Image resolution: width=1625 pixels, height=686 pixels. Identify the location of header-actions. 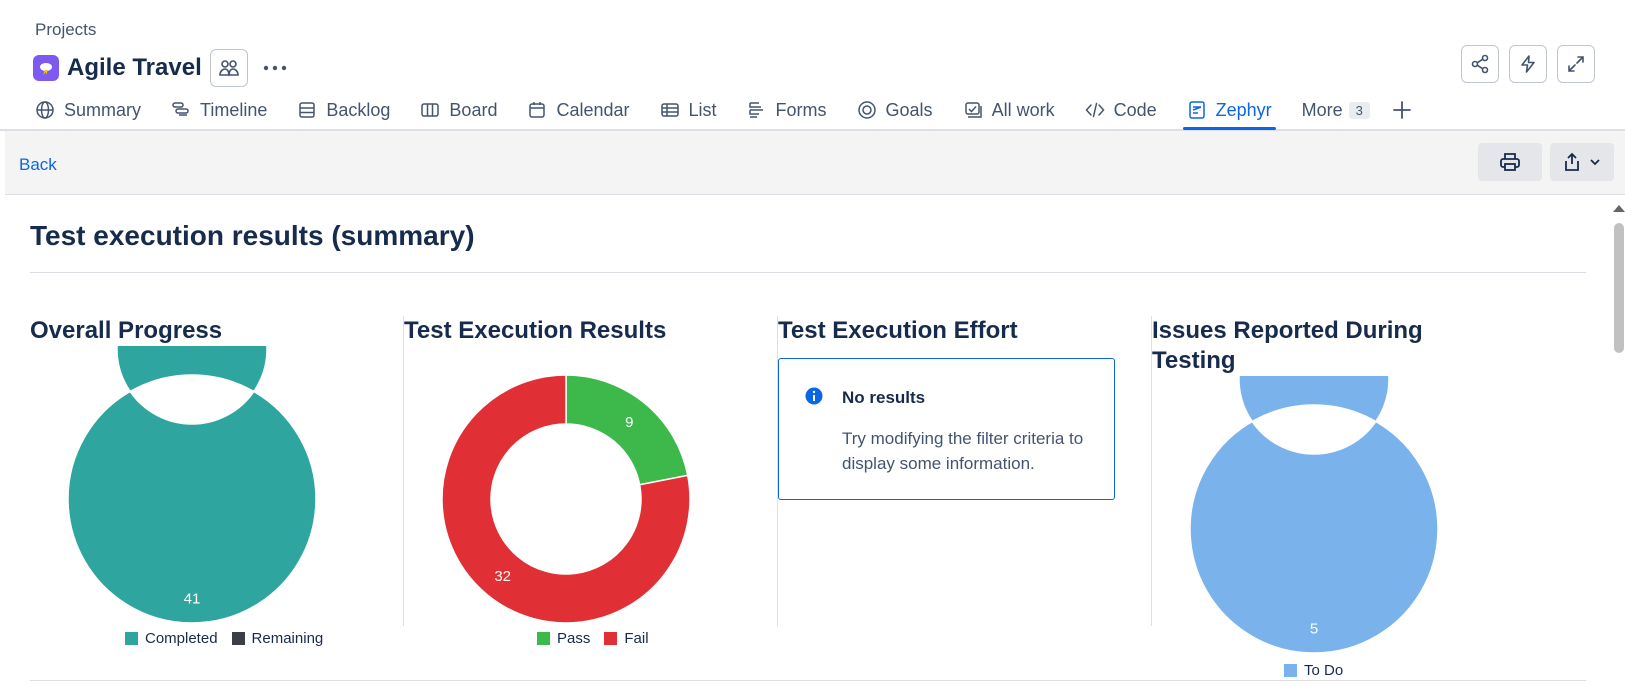
(1528, 64).